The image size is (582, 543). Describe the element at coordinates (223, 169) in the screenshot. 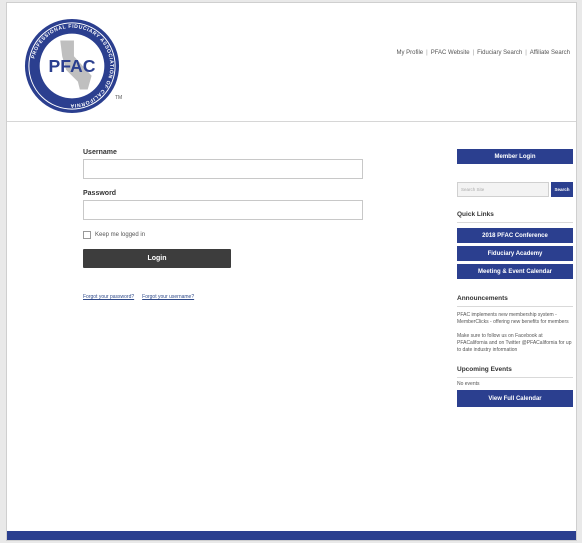

I see `username-input` at that location.